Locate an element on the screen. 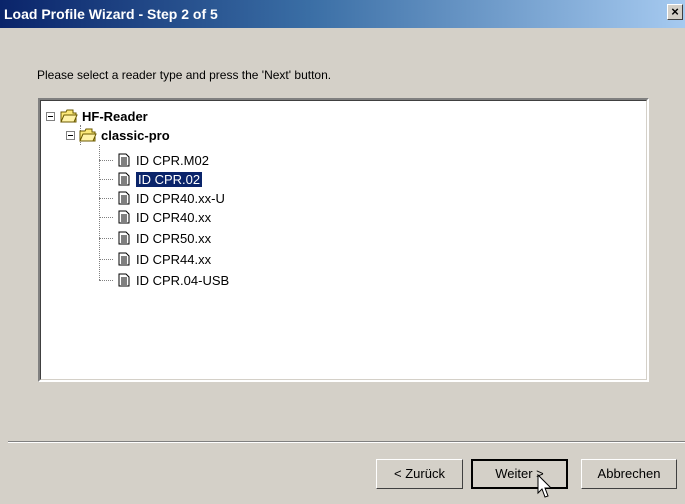 This screenshot has height=504, width=685. close-button: × is located at coordinates (675, 12).